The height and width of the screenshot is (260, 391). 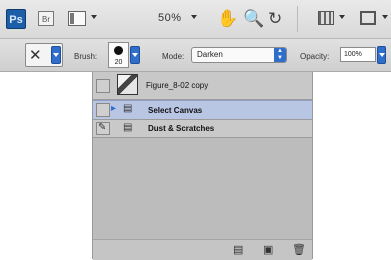 I want to click on mode-value: Darken, so click(x=210, y=54).